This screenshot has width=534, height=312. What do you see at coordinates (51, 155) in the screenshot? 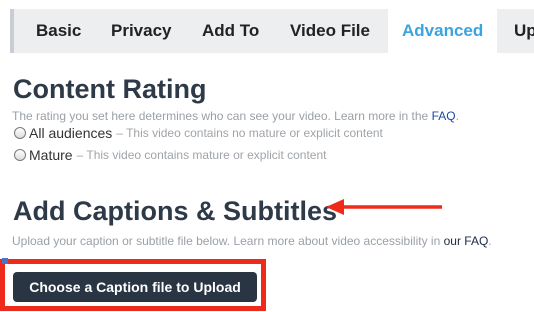
I see `mature-label: Mature` at bounding box center [51, 155].